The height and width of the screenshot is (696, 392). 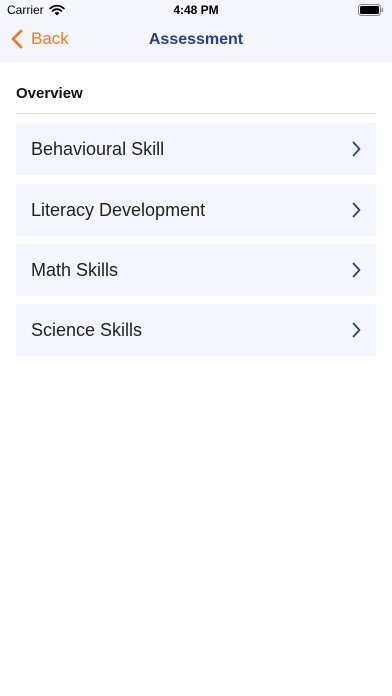 I want to click on list-item-label: Science Skills, so click(x=87, y=330).